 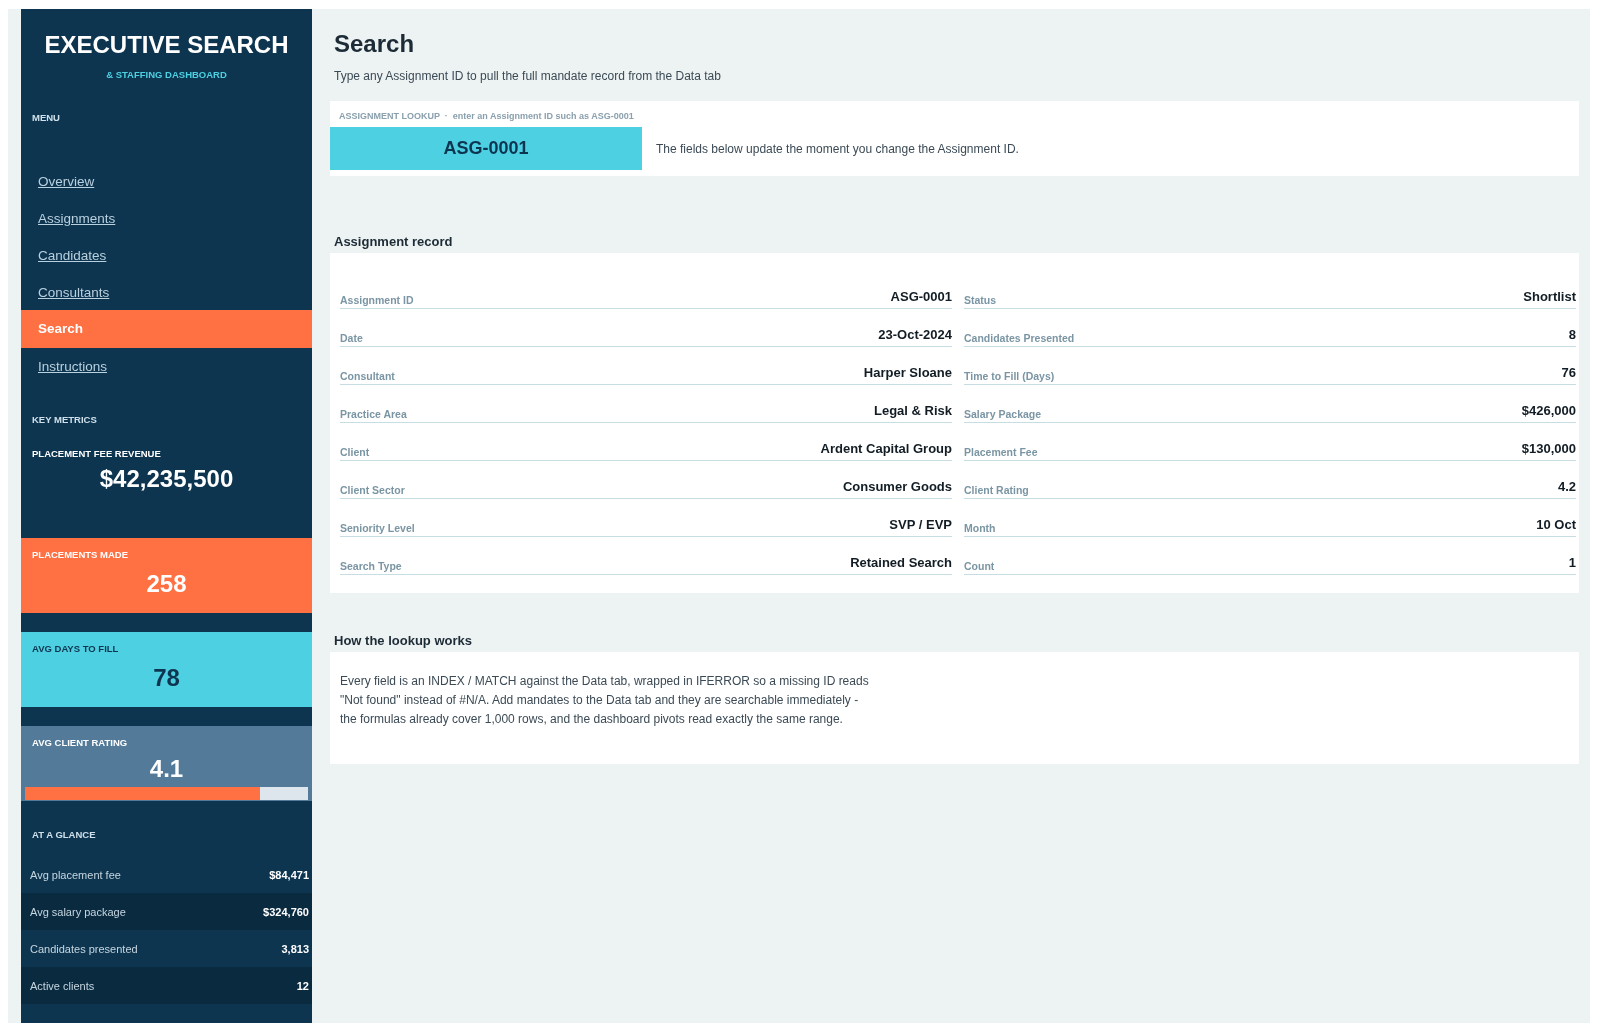 What do you see at coordinates (166, 45) in the screenshot?
I see `dashboard-title: EXECUTIVE SEARCH` at bounding box center [166, 45].